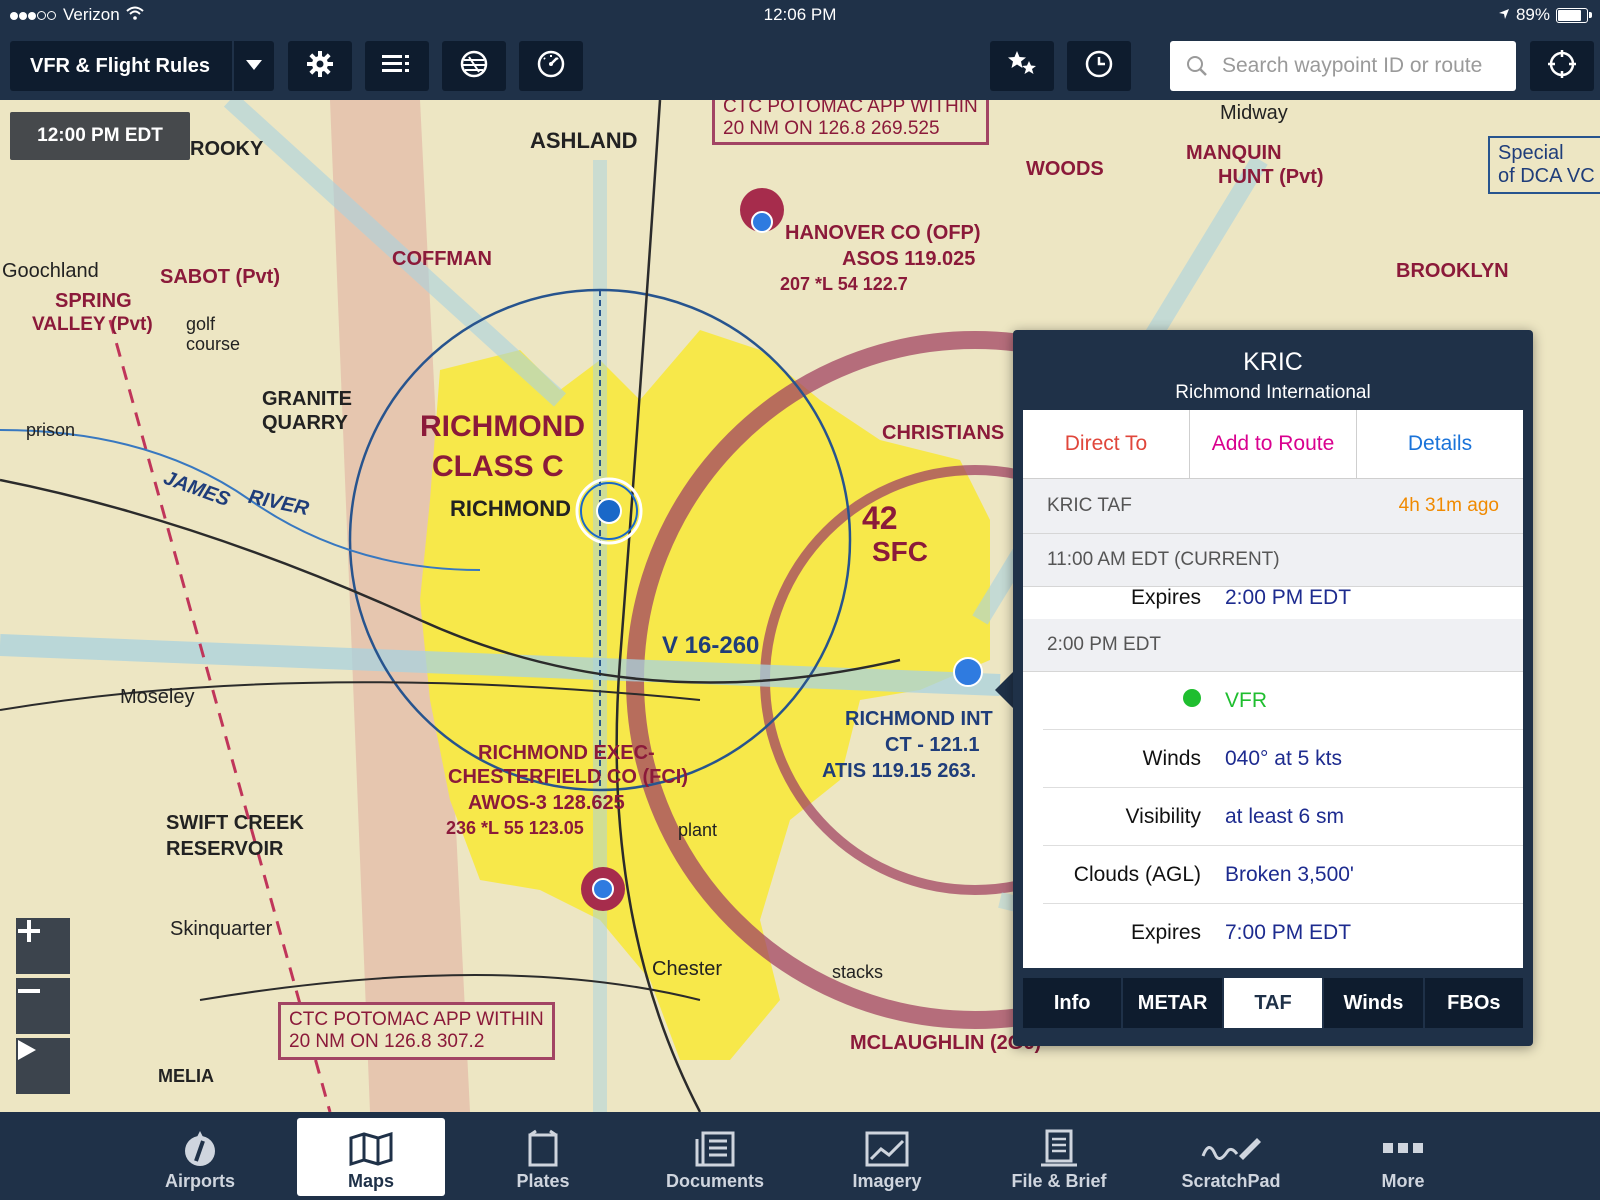 Image resolution: width=1600 pixels, height=1200 pixels. What do you see at coordinates (307, 399) in the screenshot?
I see `label-granite: GRANITE` at bounding box center [307, 399].